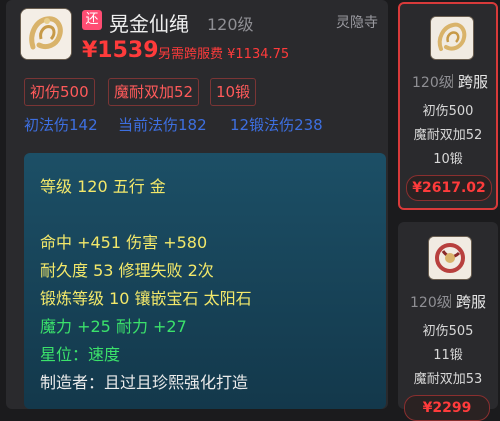 This screenshot has height=421, width=500. What do you see at coordinates (144, 382) in the screenshot?
I see `stat-maker: 制造者：且过且珍熙强化打造` at bounding box center [144, 382].